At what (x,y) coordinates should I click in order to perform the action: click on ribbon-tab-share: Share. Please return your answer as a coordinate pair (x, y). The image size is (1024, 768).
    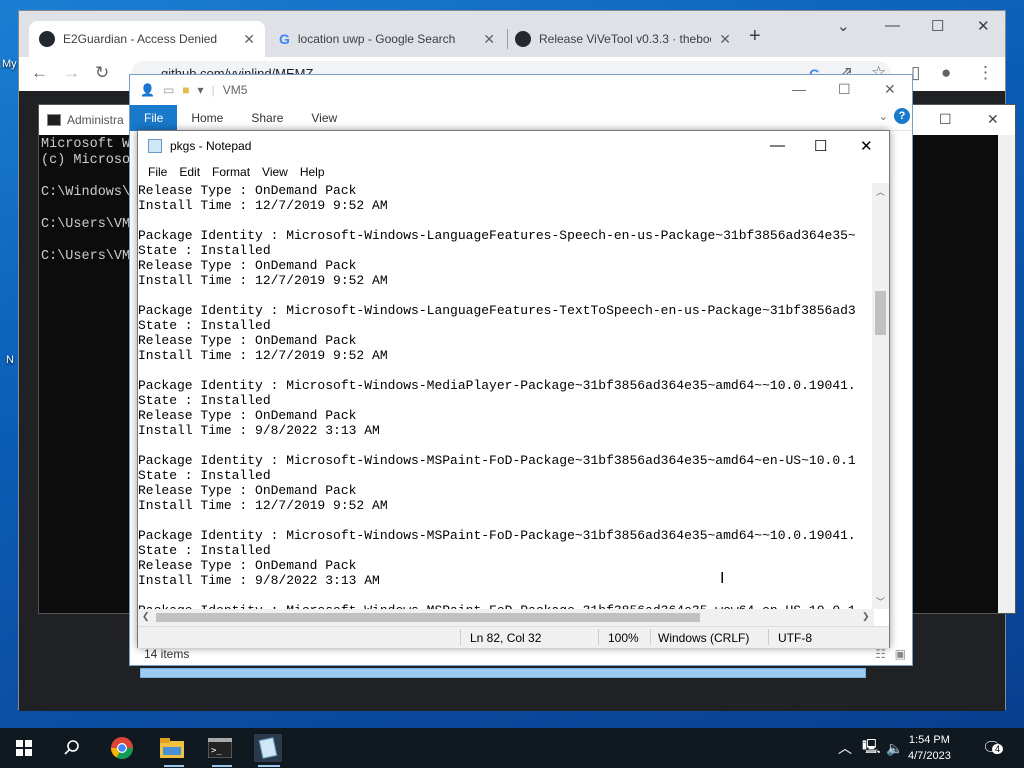
    Looking at the image, I should click on (267, 118).